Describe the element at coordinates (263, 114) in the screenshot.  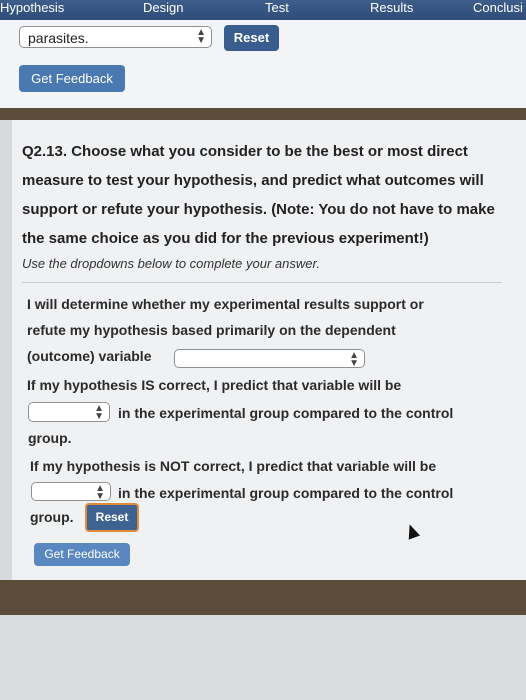
I see `divider-band` at that location.